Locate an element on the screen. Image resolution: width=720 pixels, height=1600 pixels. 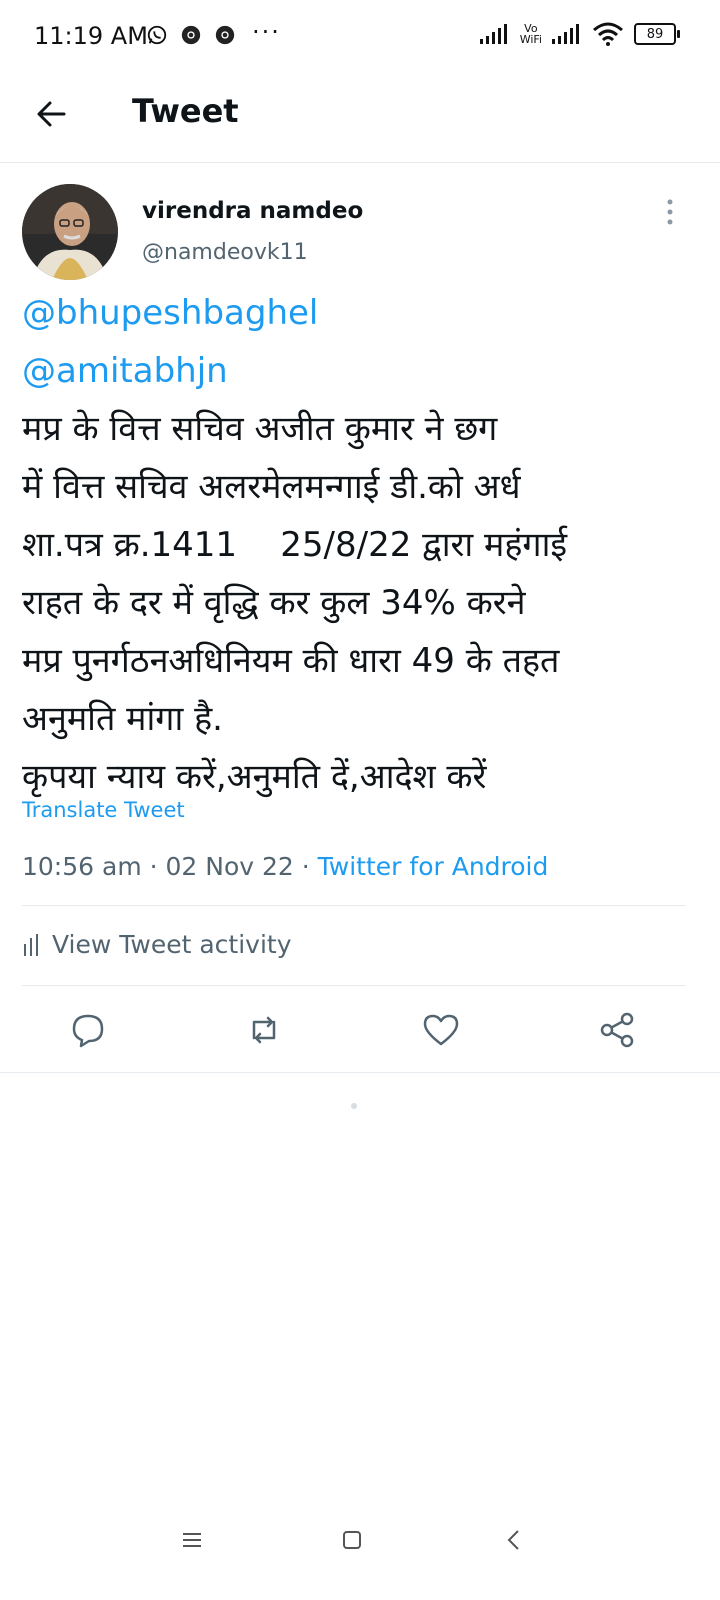
tweet-timestamp: 10:56 am · 02 Nov 22 · is located at coordinates (170, 866).